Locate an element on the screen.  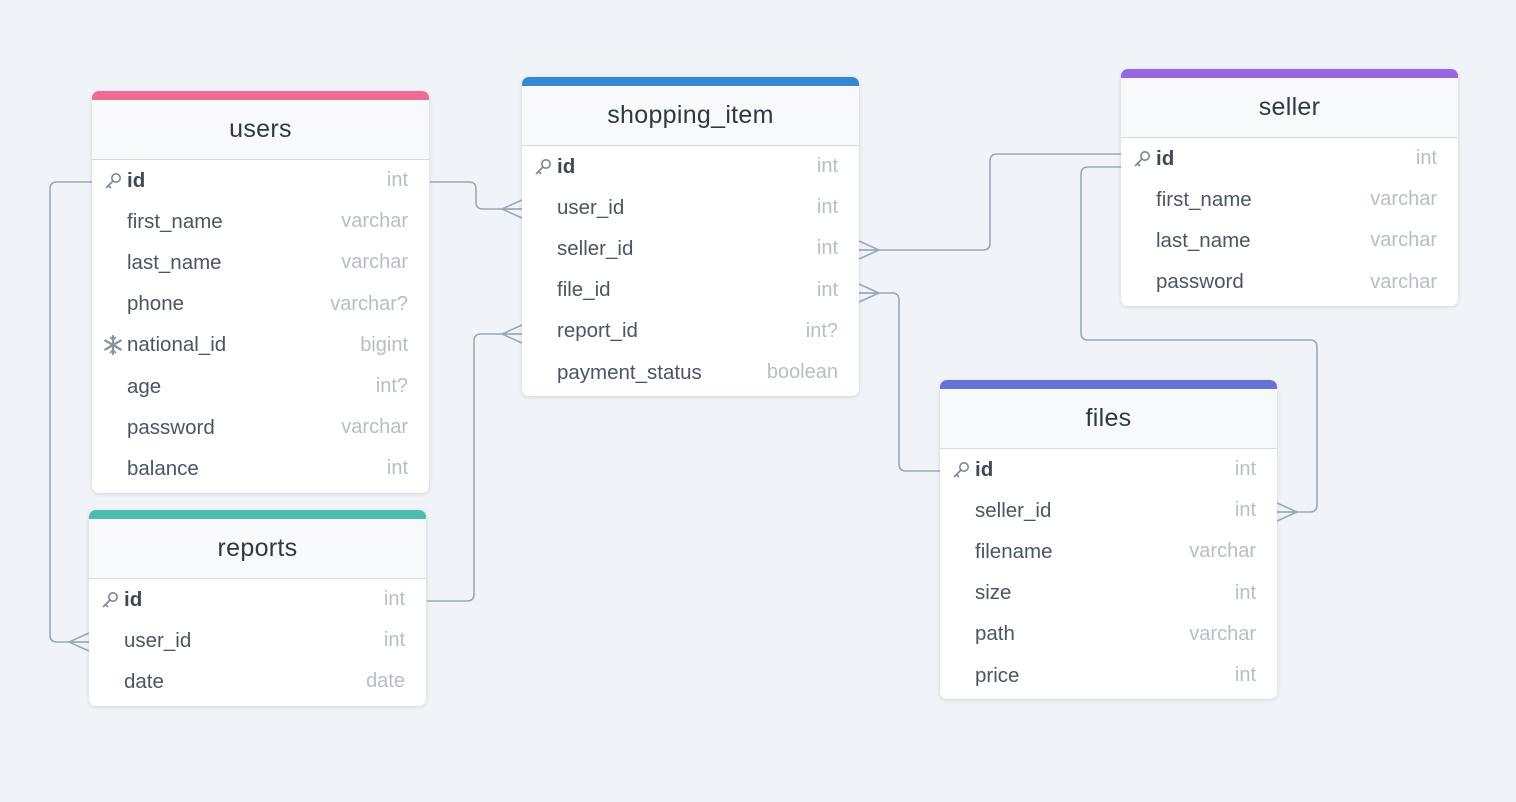
column-list: id int user_id int date date is located at coordinates (257, 642).